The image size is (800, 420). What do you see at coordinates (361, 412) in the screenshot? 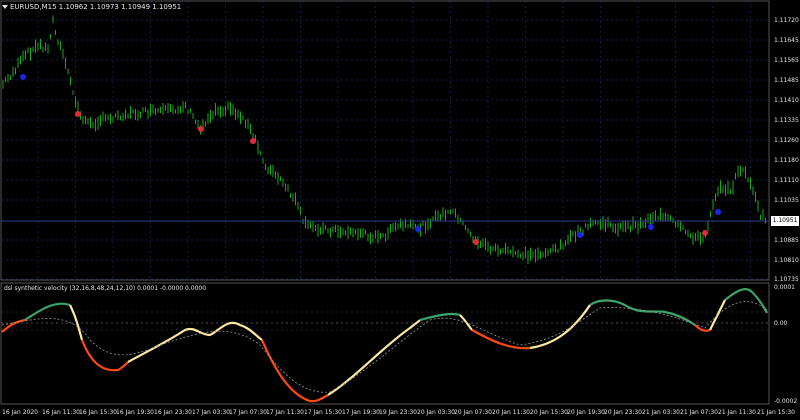
I see `x-tick: 17 Jan 19:30` at bounding box center [361, 412].